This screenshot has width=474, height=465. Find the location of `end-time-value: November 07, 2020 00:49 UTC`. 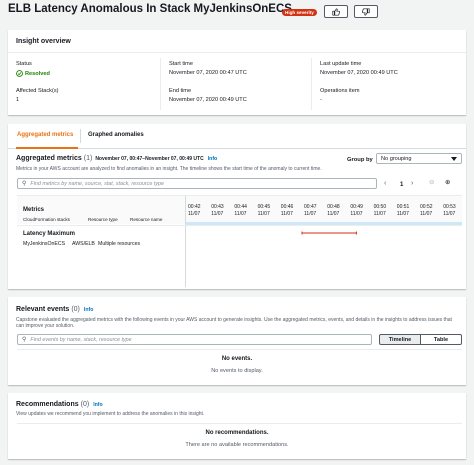

end-time-value: November 07, 2020 00:49 UTC is located at coordinates (208, 100).